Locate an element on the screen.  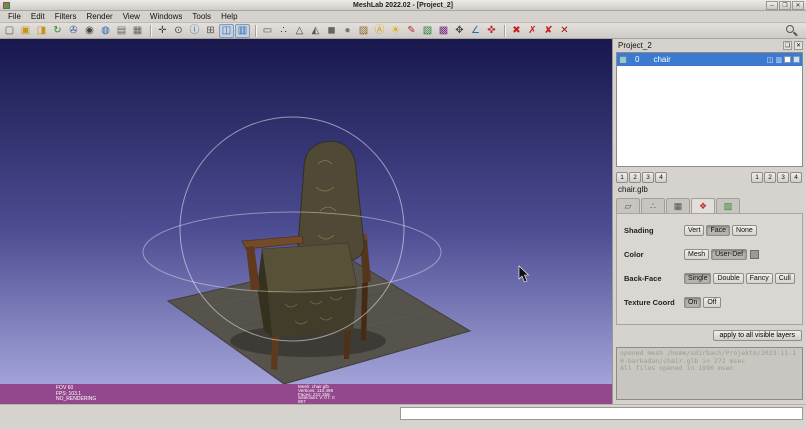
menu-help: Help is located at coordinates (229, 16).